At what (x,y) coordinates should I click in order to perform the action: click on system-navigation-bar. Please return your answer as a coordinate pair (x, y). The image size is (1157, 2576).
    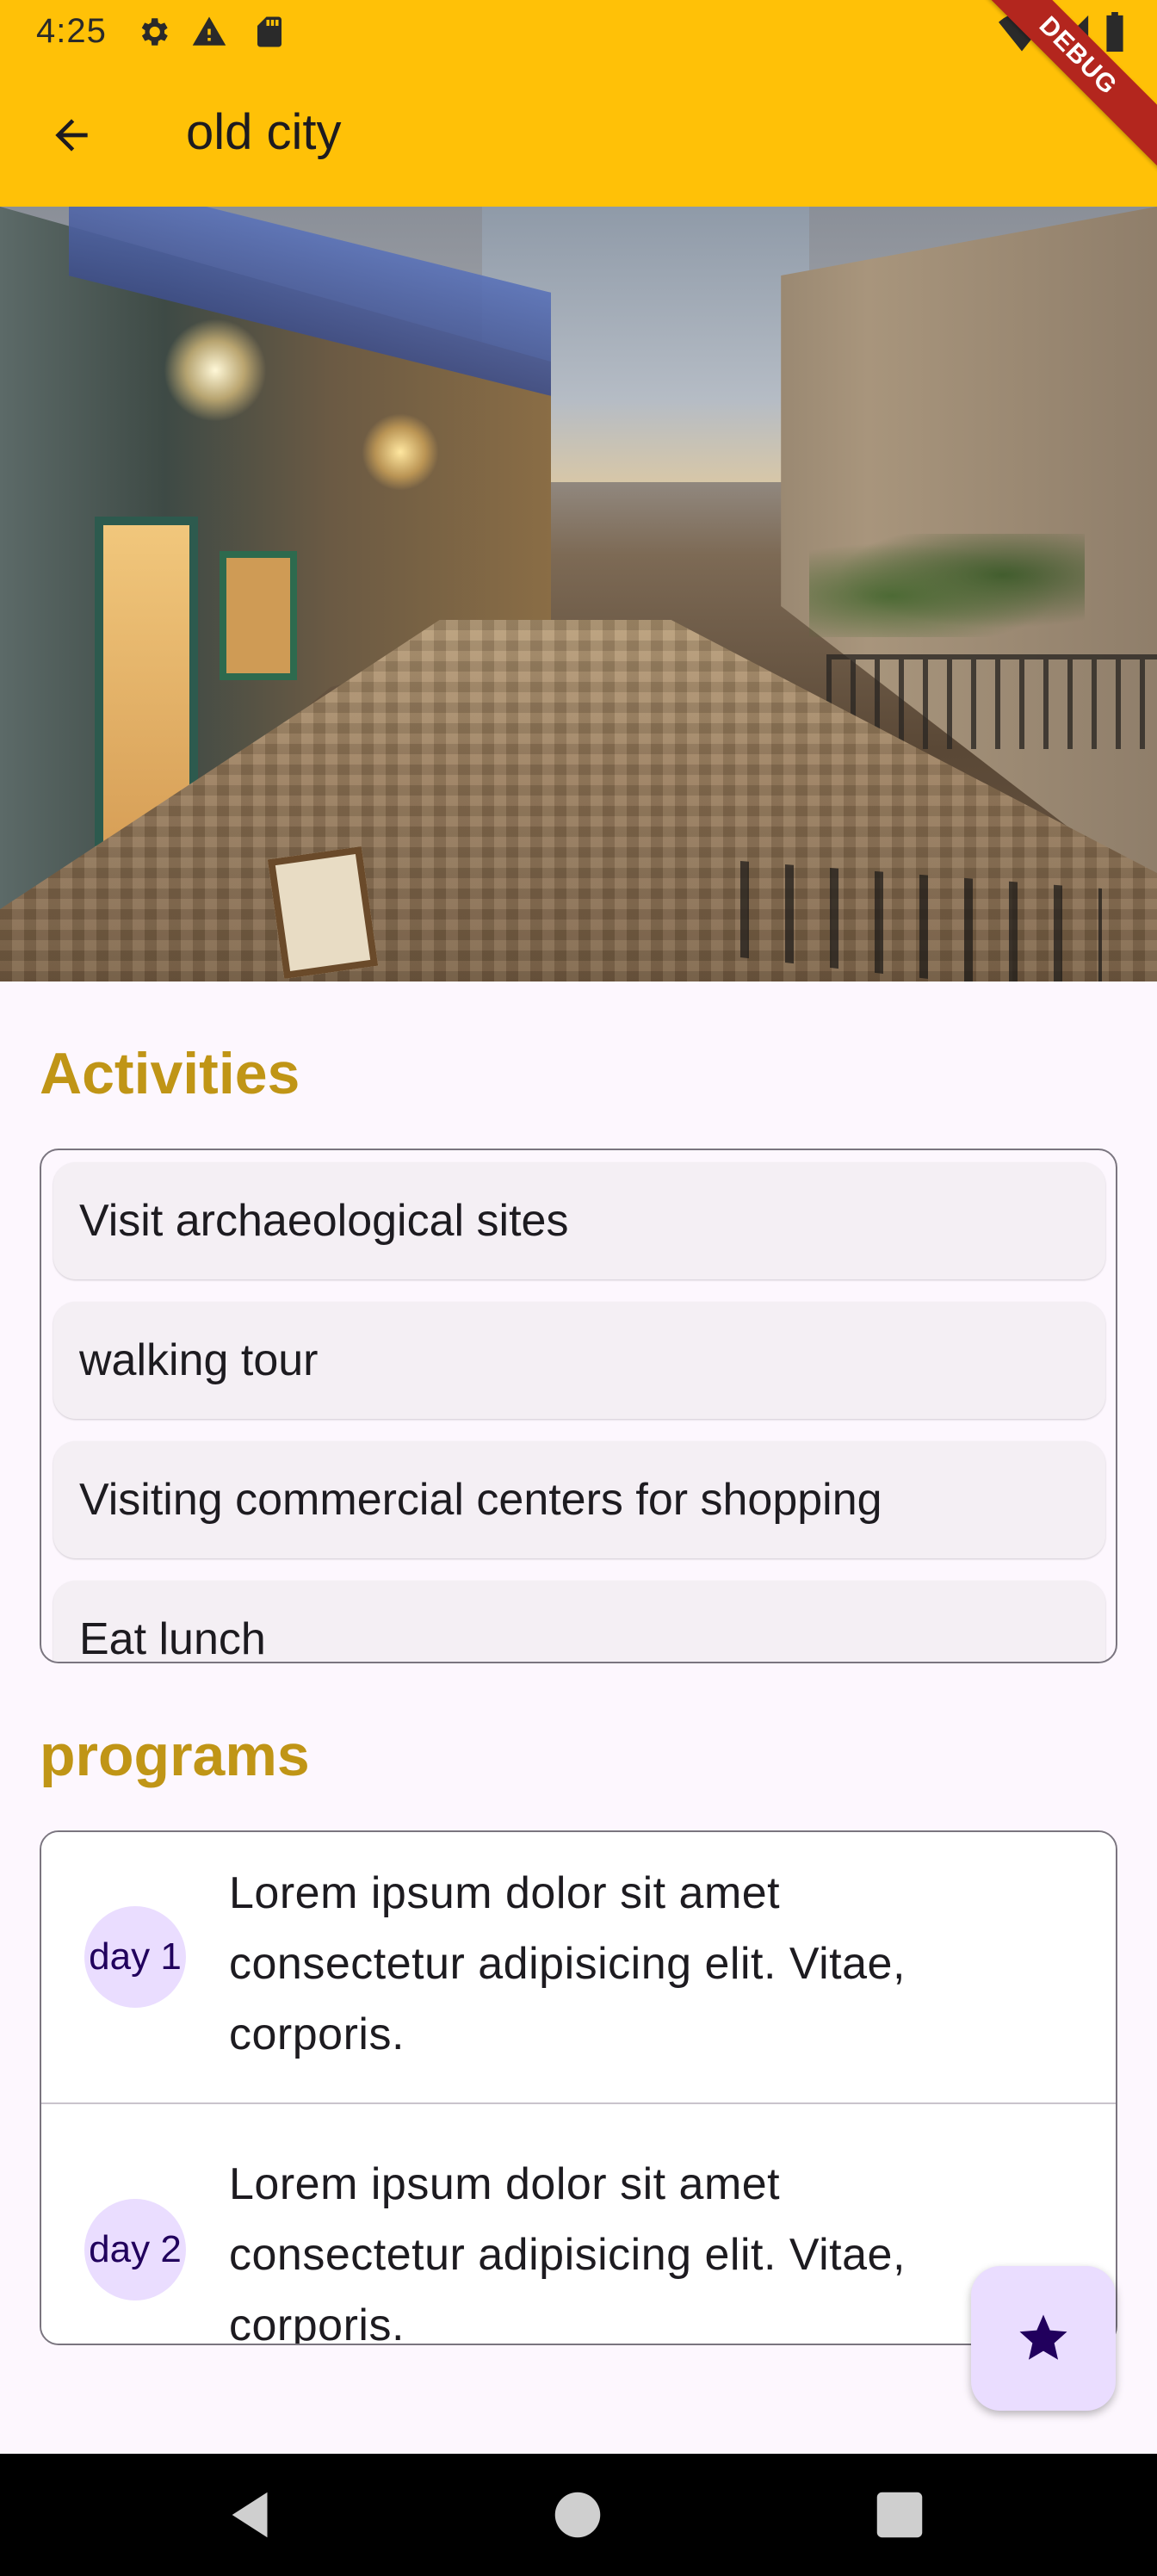
    Looking at the image, I should click on (579, 2515).